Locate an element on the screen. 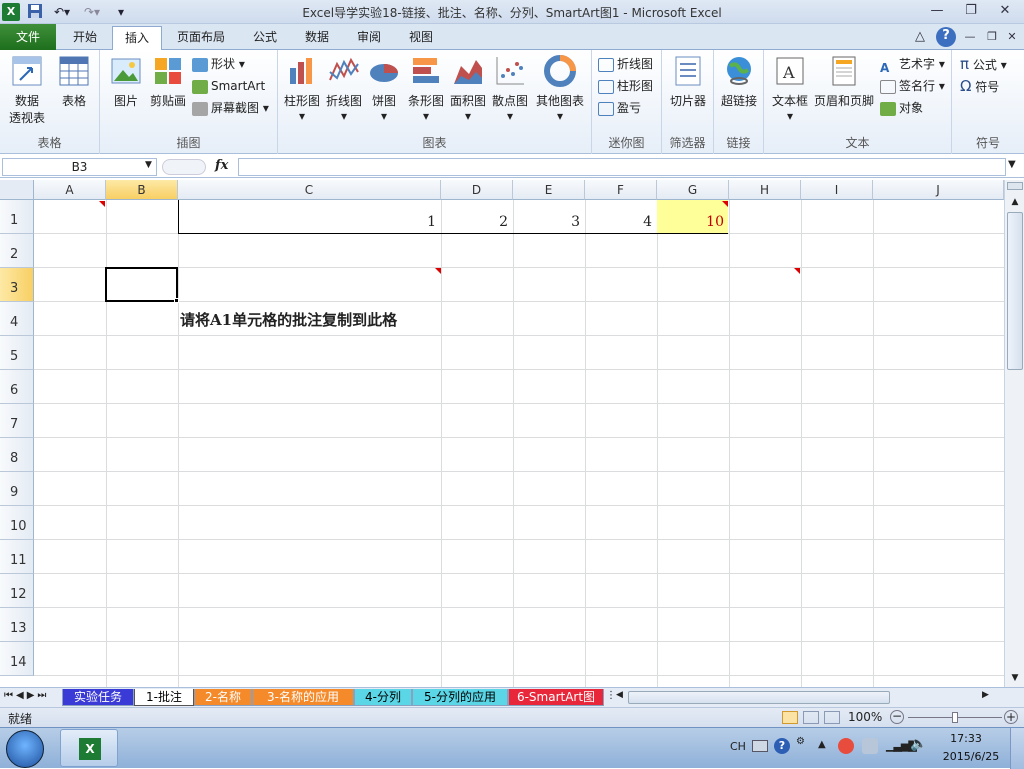 This screenshot has height=769, width=1024. cell-f1: 4 is located at coordinates (618, 222).